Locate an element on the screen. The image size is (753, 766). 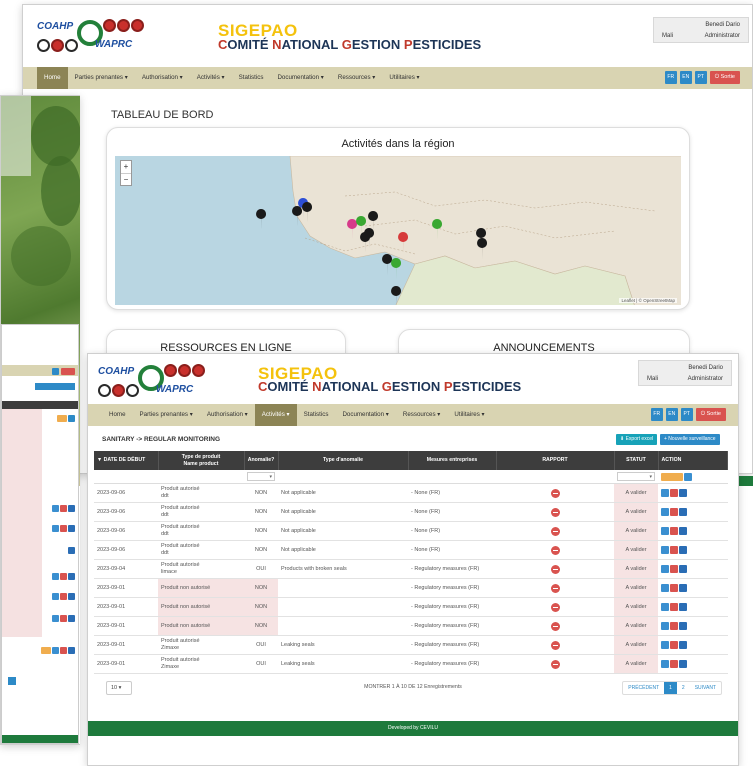
prev-page-button: PRÉCÉDENT is located at coordinates (643, 688).